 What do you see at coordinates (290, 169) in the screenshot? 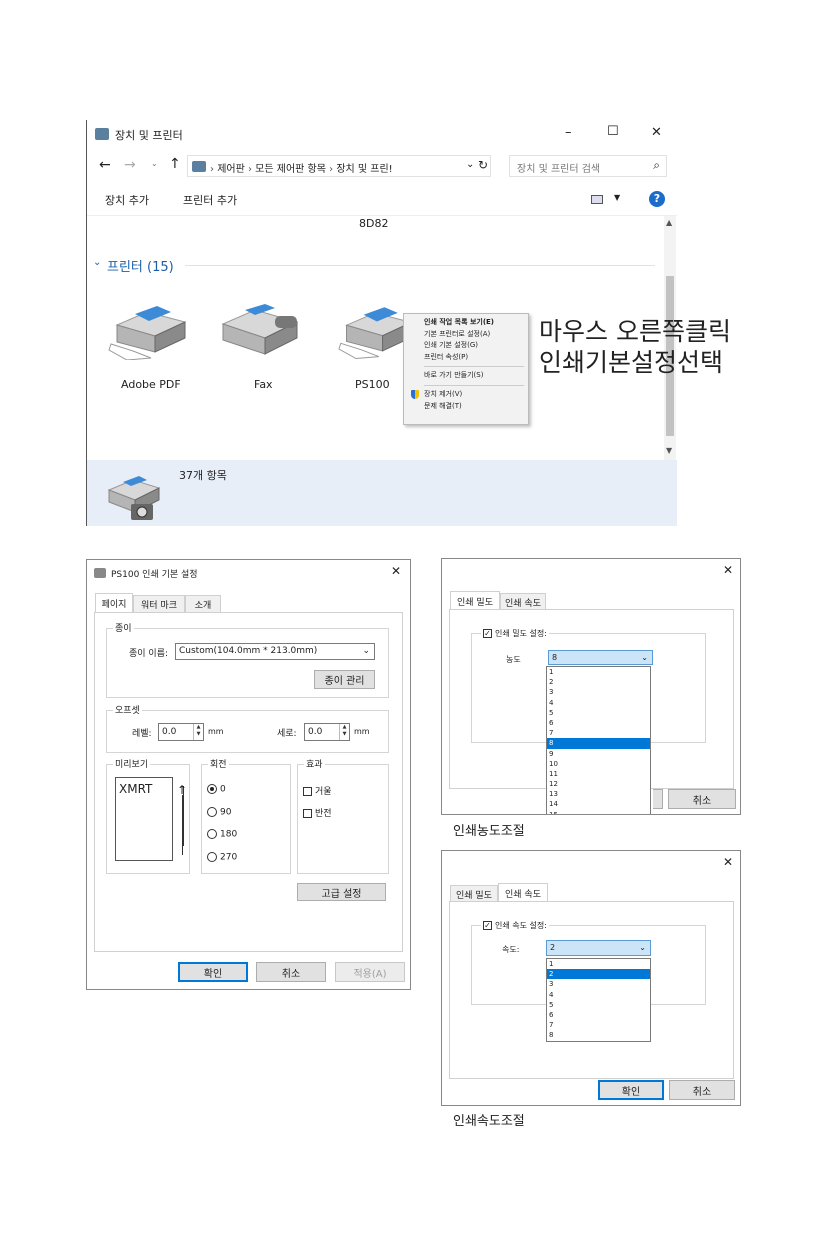
I see `breadcrumb-item: 모든 제어판 항목` at bounding box center [290, 169].